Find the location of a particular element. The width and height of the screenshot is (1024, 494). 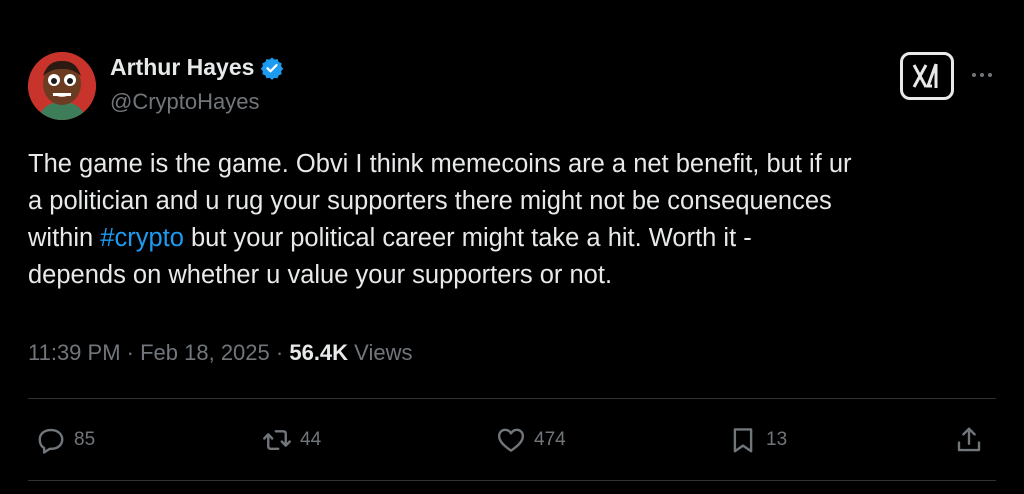

avatar is located at coordinates (62, 86).